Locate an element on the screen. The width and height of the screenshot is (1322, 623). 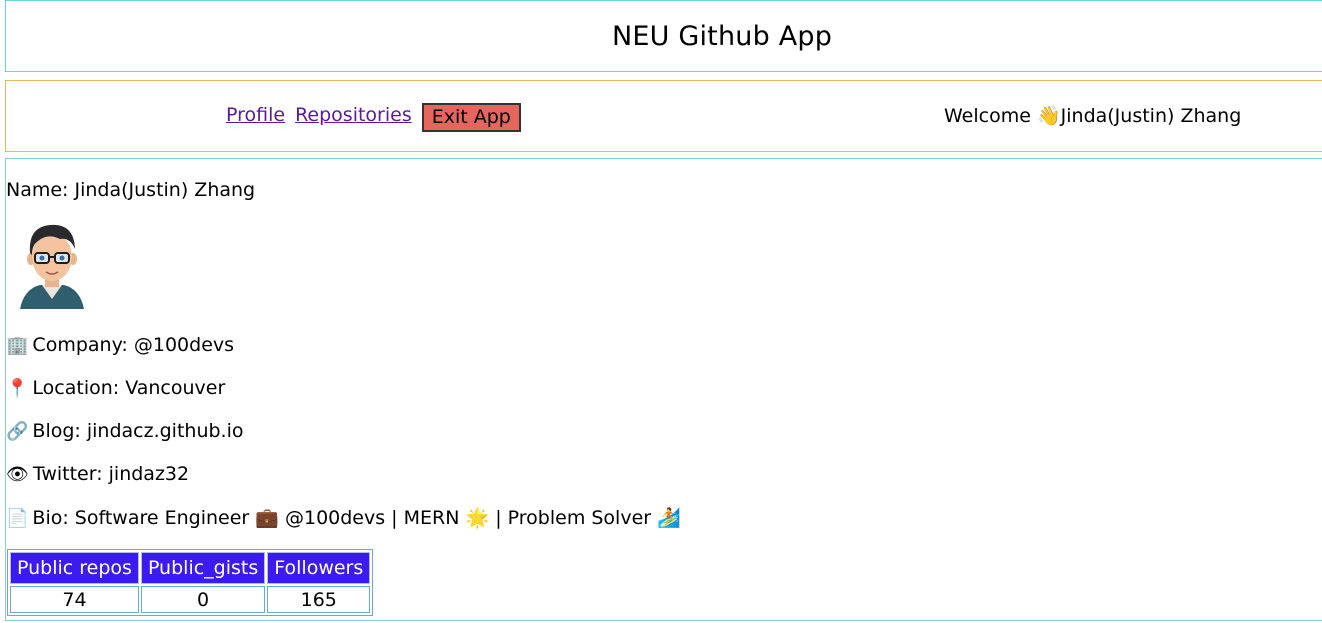
wave-icon: 👋 is located at coordinates (1048, 116).